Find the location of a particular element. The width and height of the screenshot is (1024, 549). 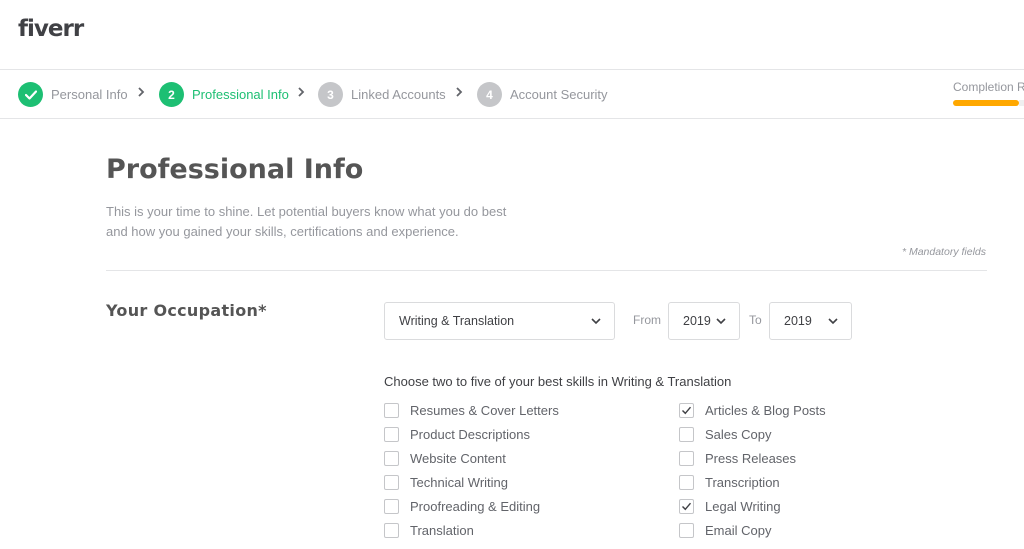

step-label: Personal Info is located at coordinates (89, 94).